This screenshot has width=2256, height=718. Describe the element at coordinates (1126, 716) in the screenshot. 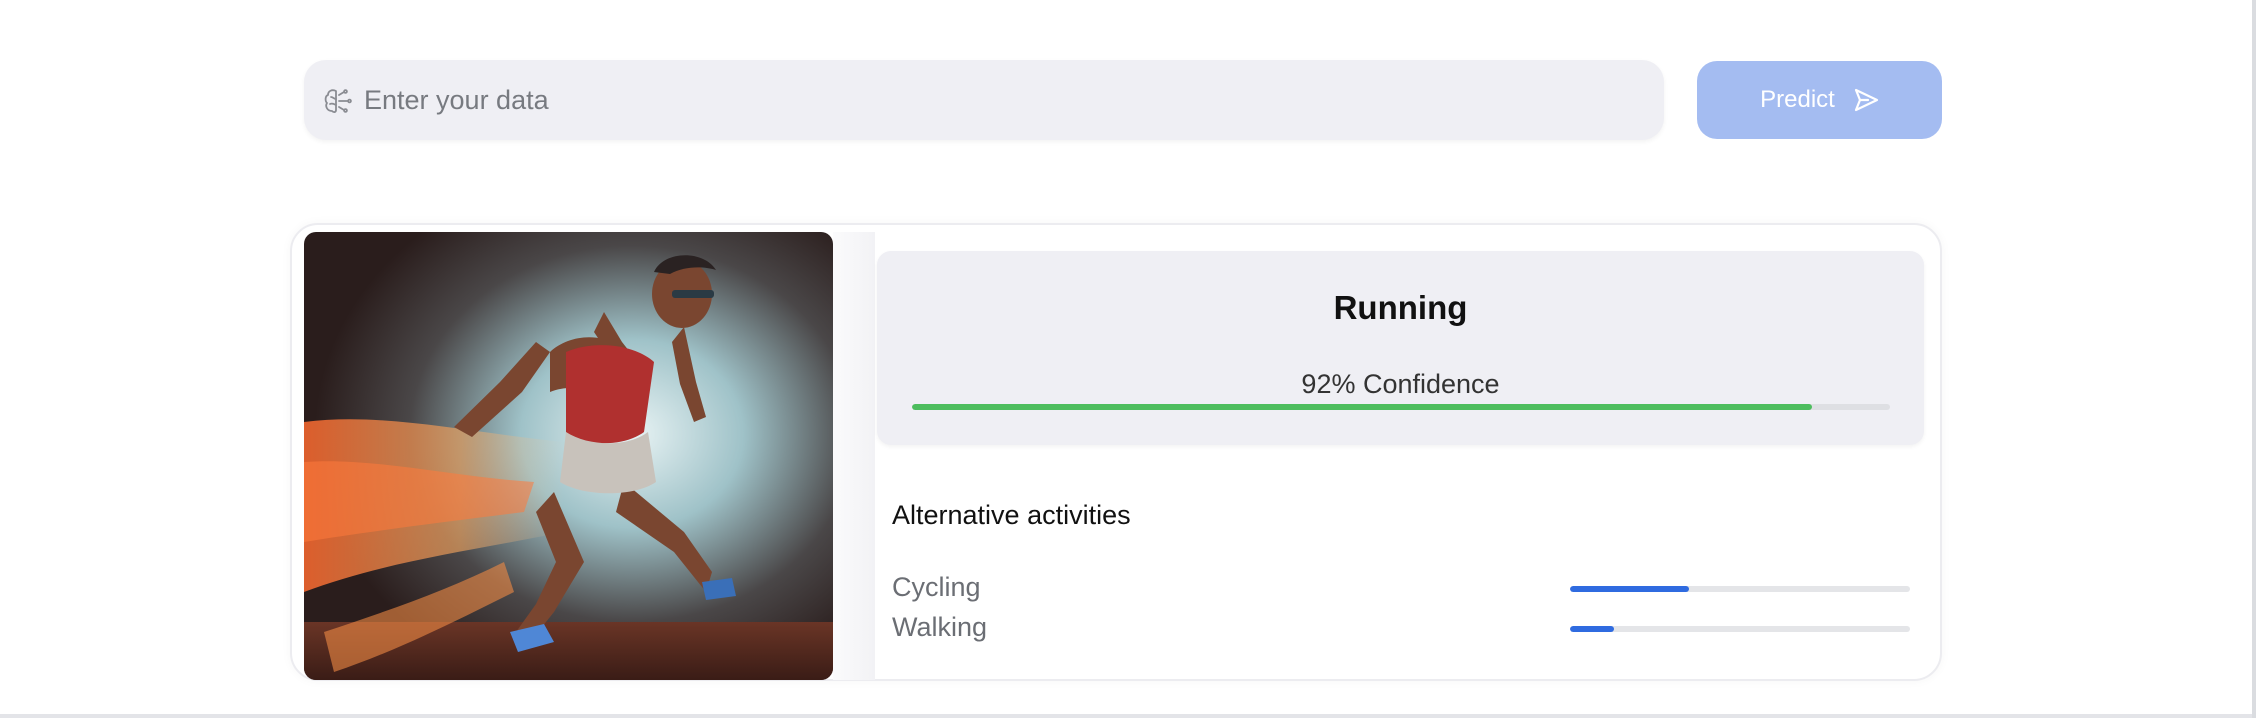

I see `window-edge-bottom` at that location.